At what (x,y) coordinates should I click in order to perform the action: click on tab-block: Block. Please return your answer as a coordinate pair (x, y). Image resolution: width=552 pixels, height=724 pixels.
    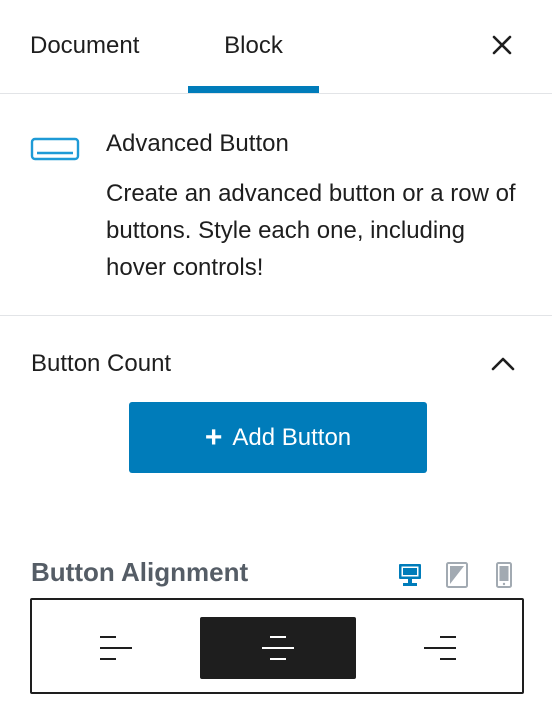
    Looking at the image, I should click on (253, 46).